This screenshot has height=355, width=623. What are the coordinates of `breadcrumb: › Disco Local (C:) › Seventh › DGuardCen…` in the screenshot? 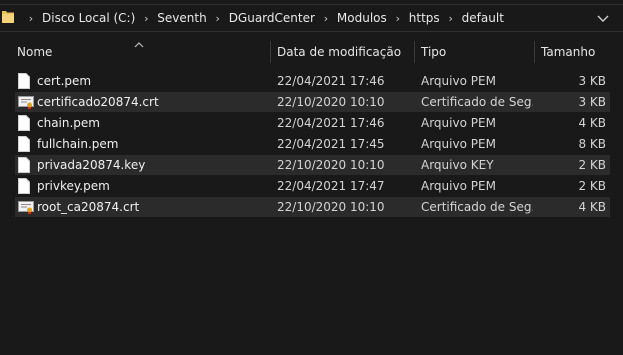 It's located at (262, 18).